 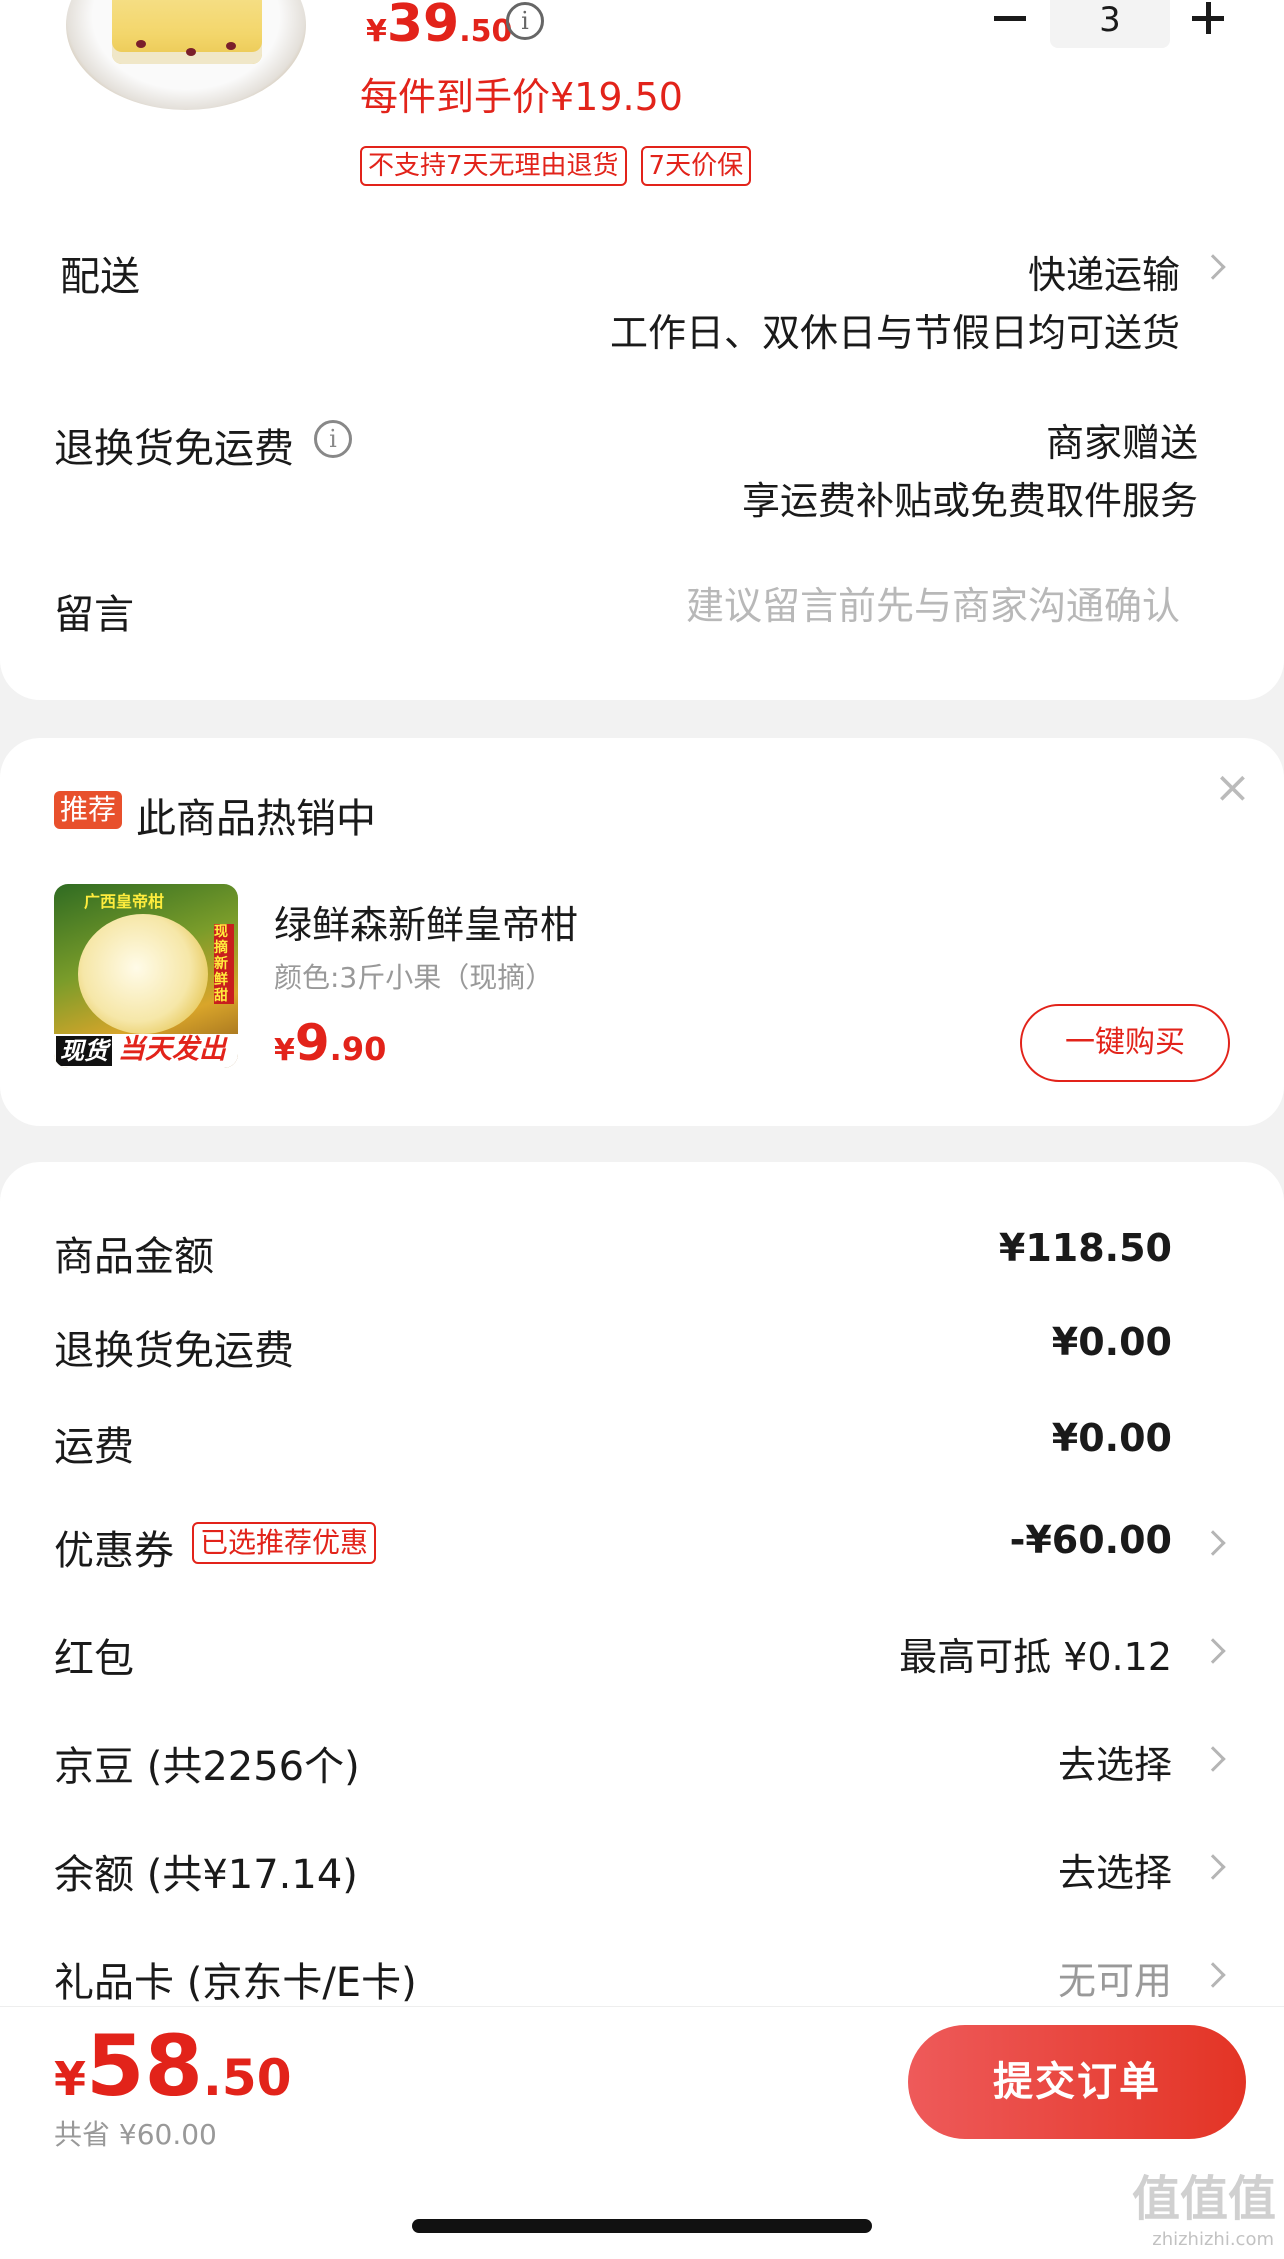 I want to click on message-label: 留言, so click(x=94, y=615).